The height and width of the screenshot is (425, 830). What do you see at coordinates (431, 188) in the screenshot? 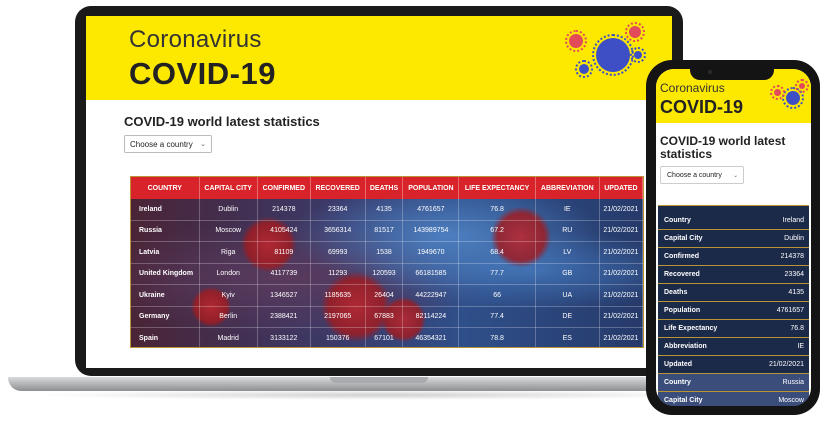
I see `column-header: POPULATION` at bounding box center [431, 188].